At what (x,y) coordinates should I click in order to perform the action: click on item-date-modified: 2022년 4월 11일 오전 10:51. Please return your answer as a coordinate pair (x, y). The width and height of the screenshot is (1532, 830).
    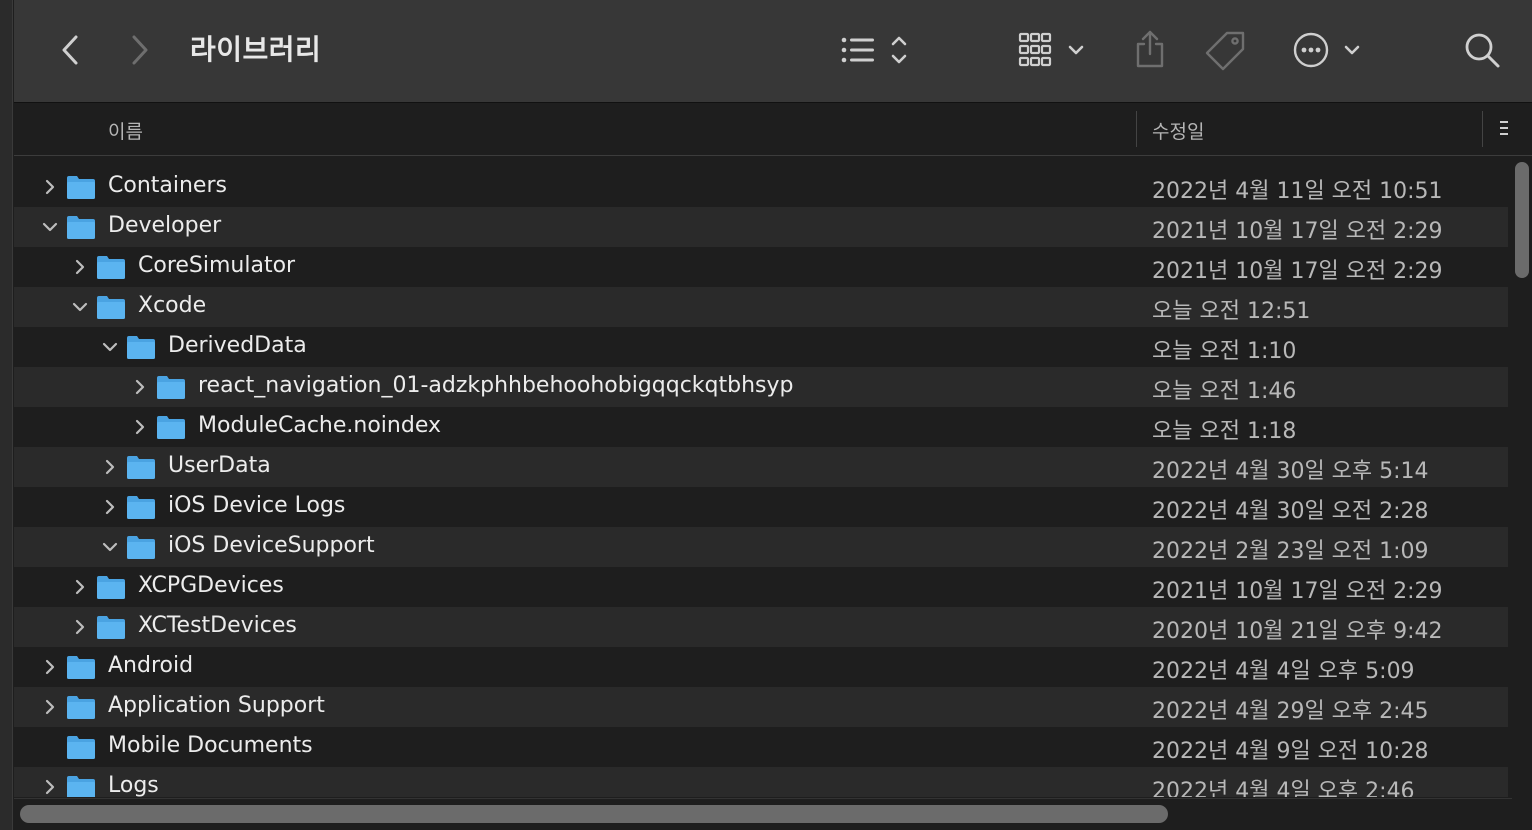
    Looking at the image, I should click on (1297, 191).